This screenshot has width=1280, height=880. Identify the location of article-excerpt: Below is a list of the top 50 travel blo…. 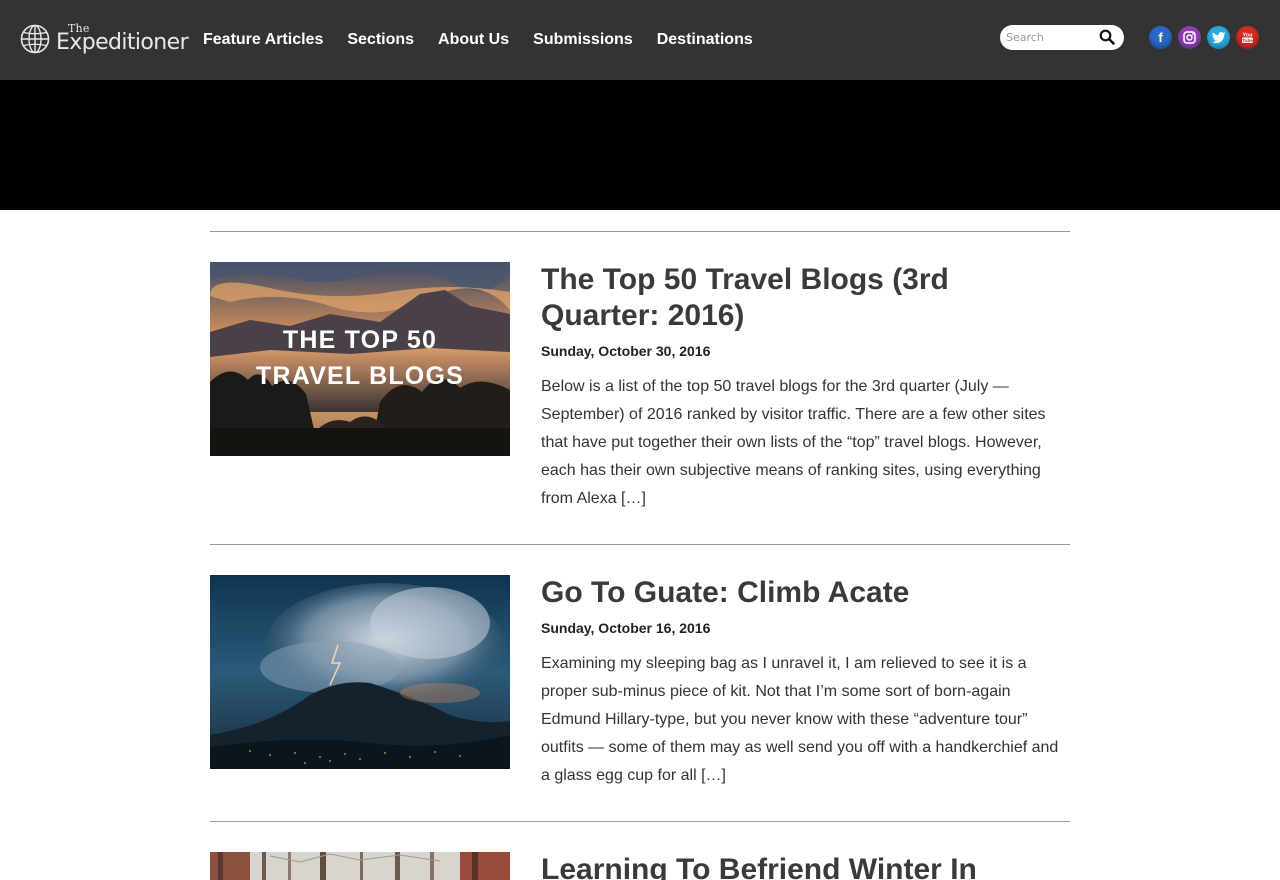
(793, 442).